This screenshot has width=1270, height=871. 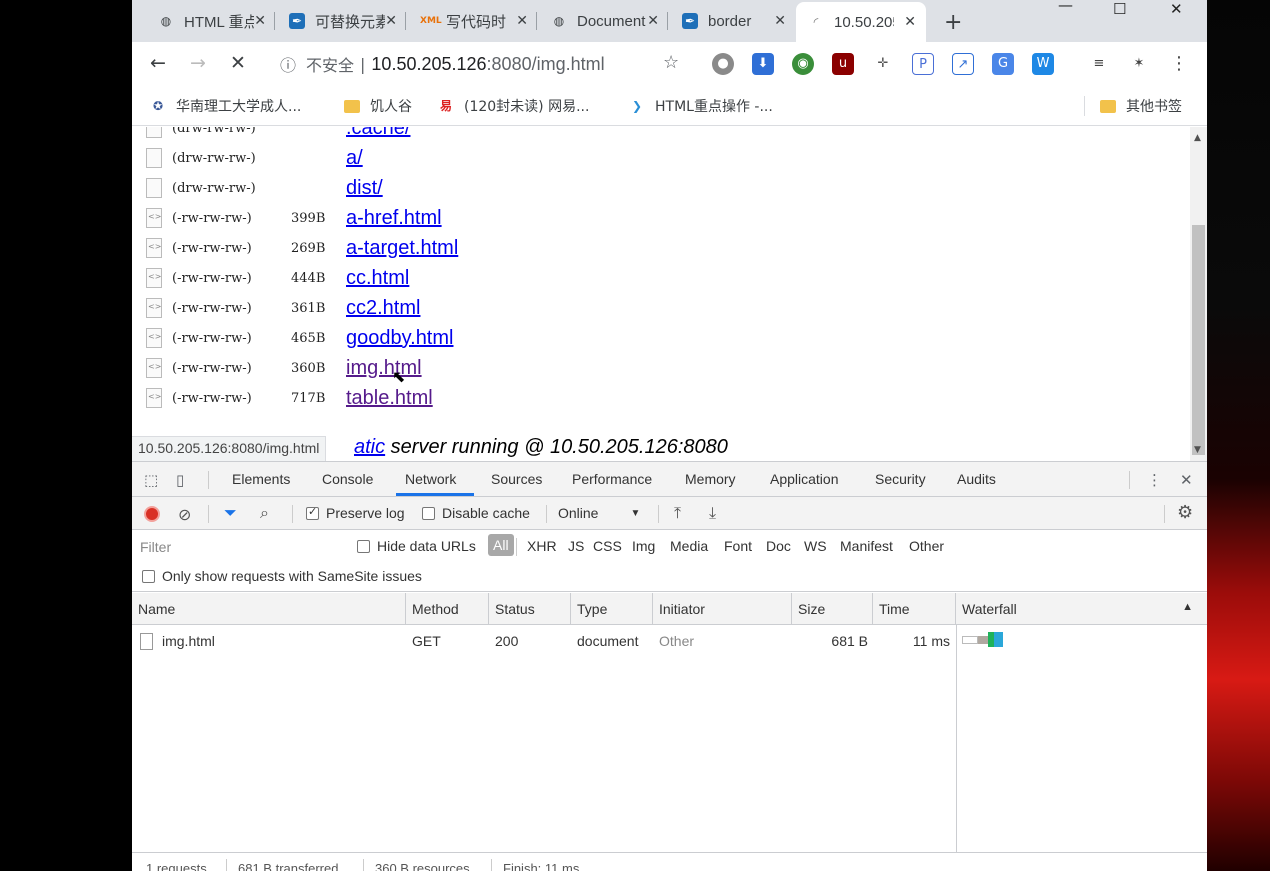 What do you see at coordinates (473, 21) in the screenshot?
I see `tab-write-code: XML 写代码时 ✕` at bounding box center [473, 21].